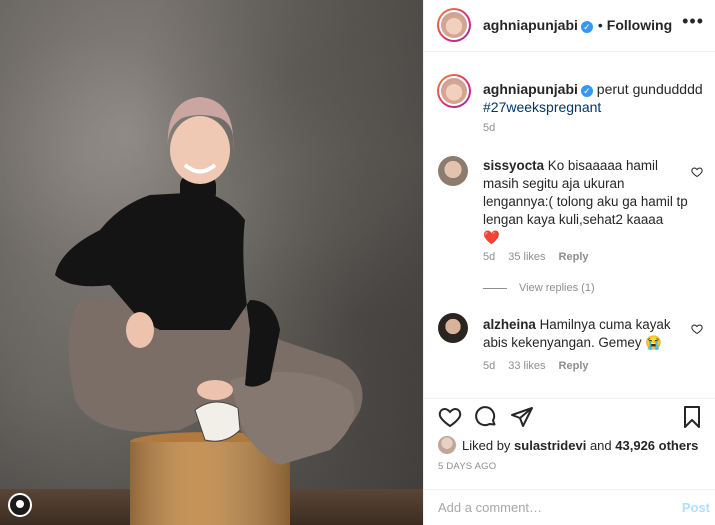 The height and width of the screenshot is (525, 715). Describe the element at coordinates (513, 165) in the screenshot. I see `comment-username: sissyocta` at that location.